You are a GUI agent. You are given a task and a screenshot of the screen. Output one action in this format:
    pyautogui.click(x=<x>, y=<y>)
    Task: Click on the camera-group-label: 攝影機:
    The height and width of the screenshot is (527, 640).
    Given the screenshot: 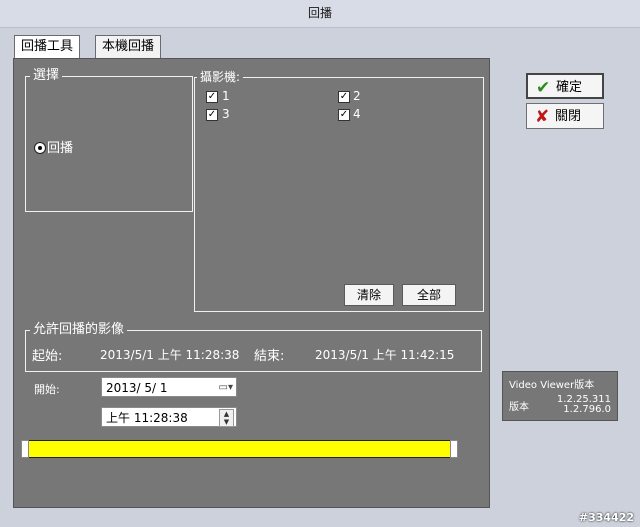 What is the action you would take?
    pyautogui.click(x=220, y=77)
    